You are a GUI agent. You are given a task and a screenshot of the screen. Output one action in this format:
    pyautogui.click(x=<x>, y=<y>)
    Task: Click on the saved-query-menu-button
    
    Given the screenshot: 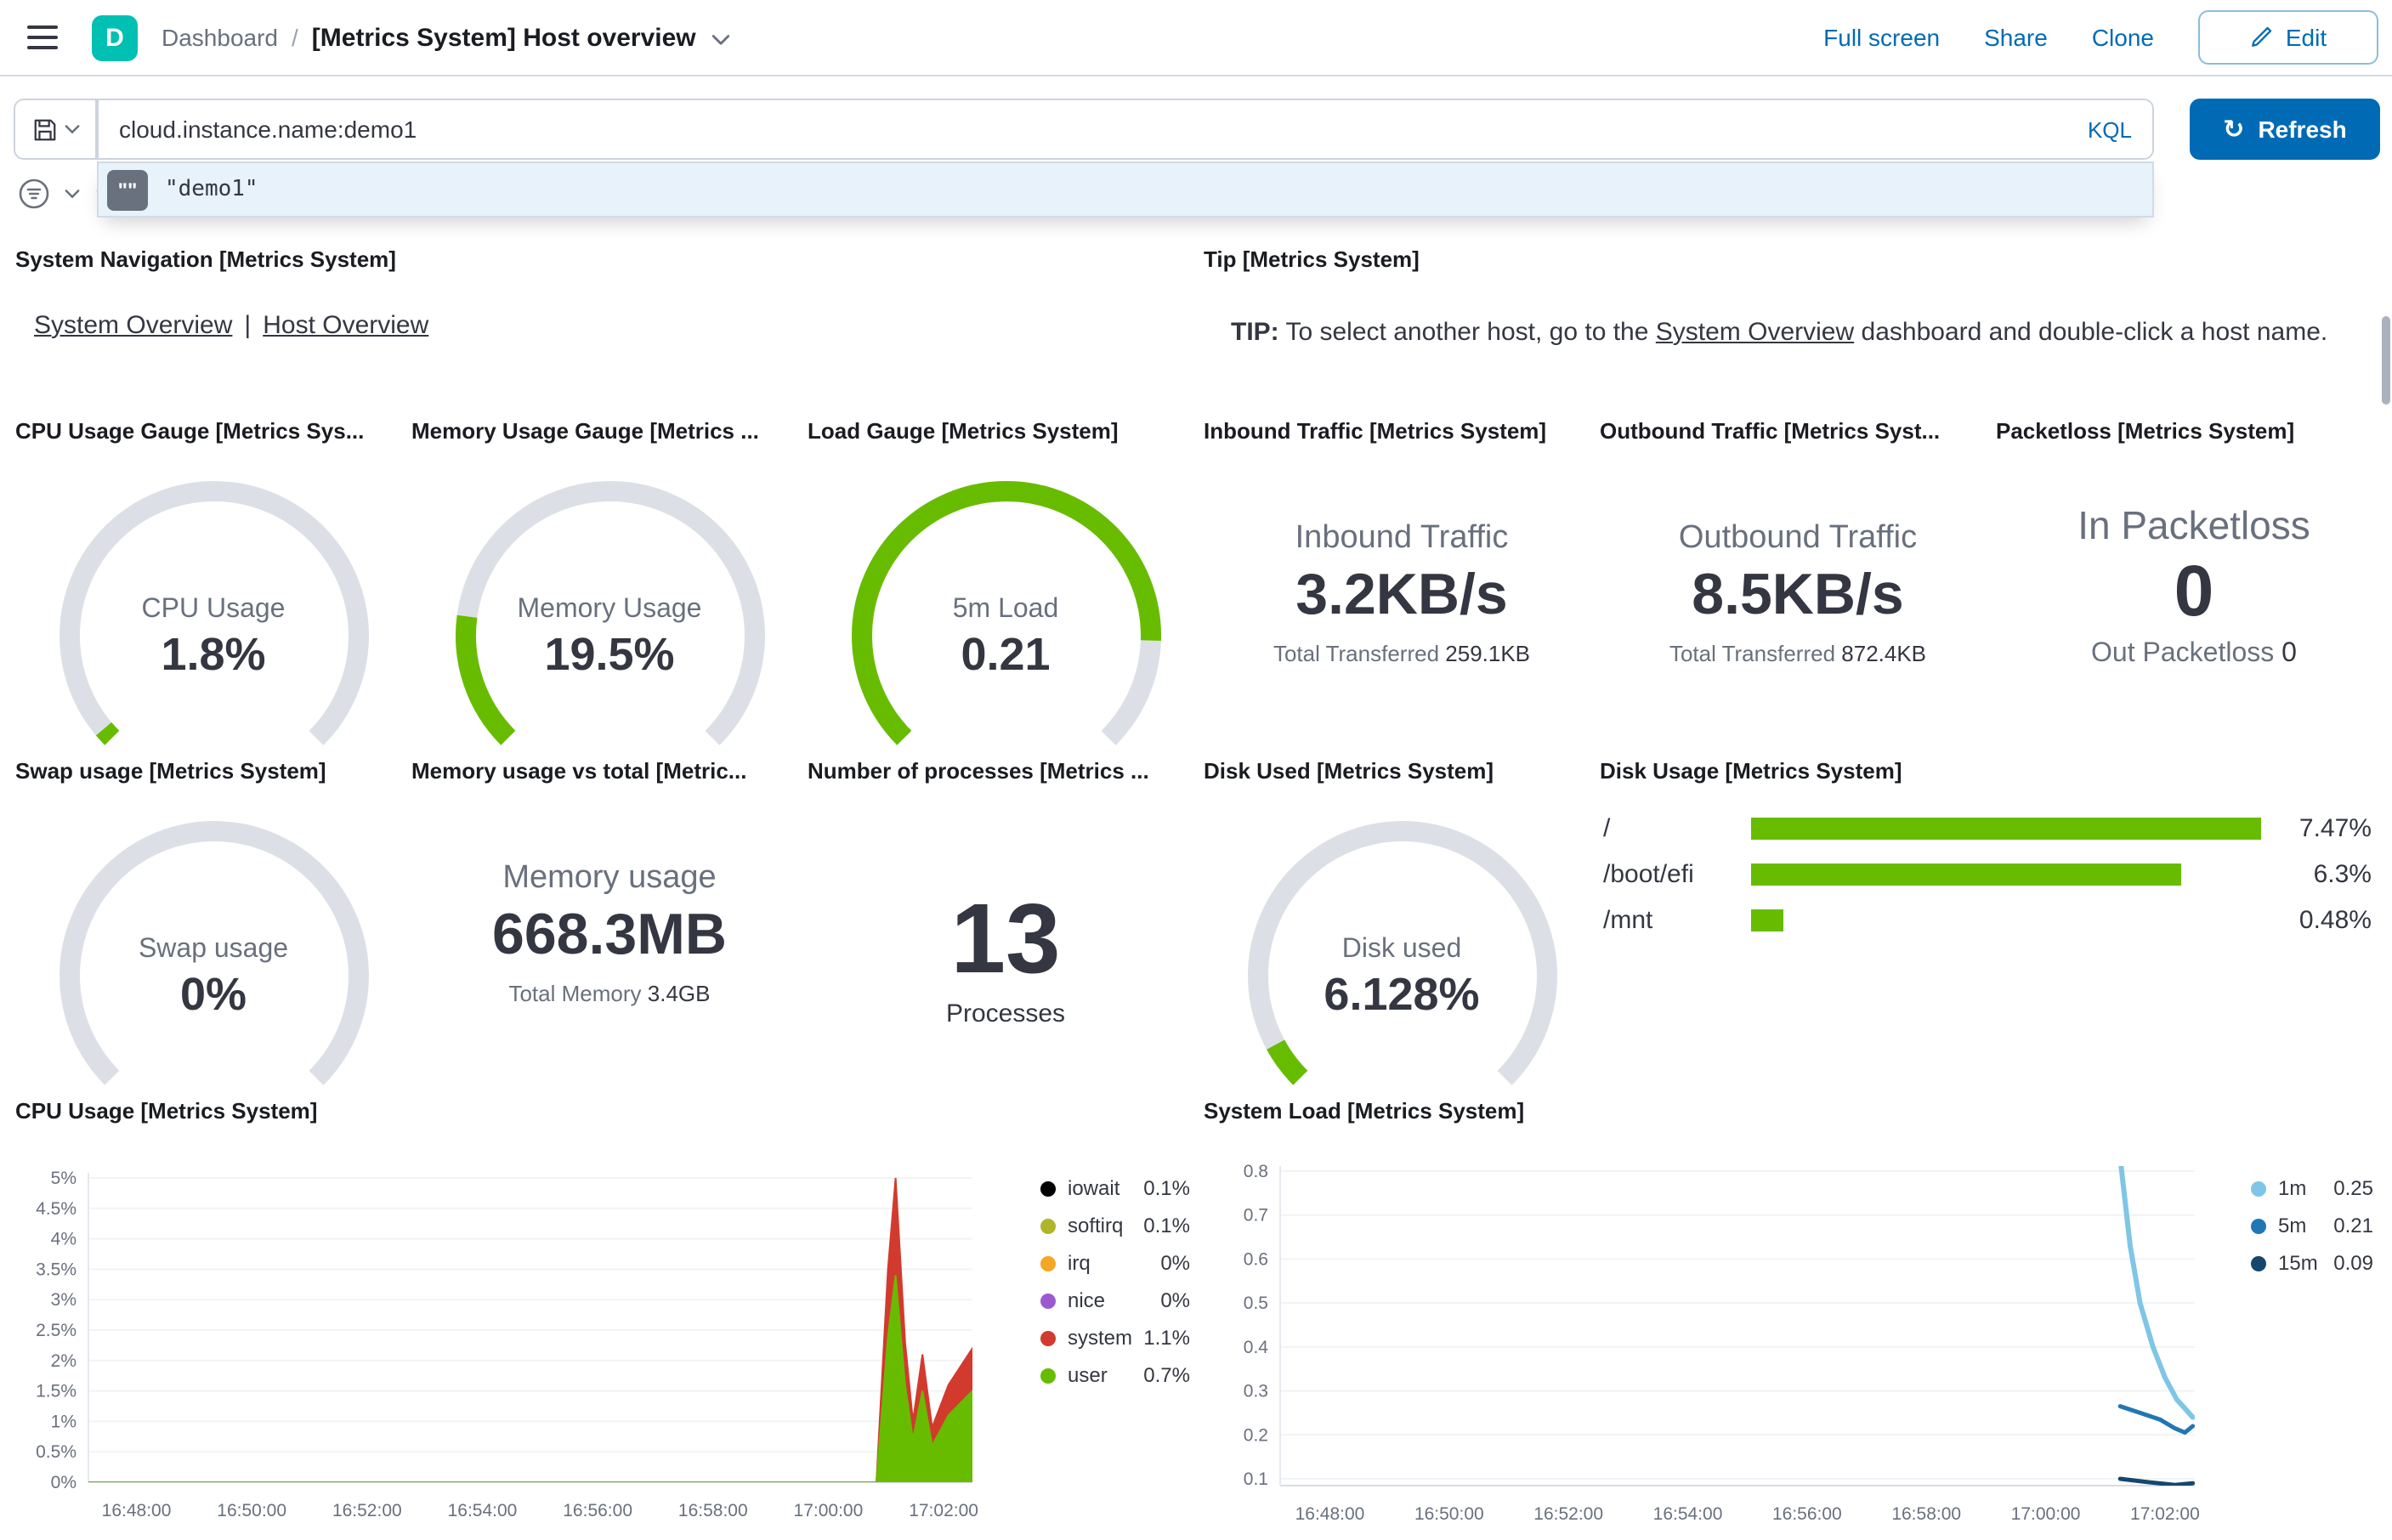 What is the action you would take?
    pyautogui.click(x=56, y=129)
    